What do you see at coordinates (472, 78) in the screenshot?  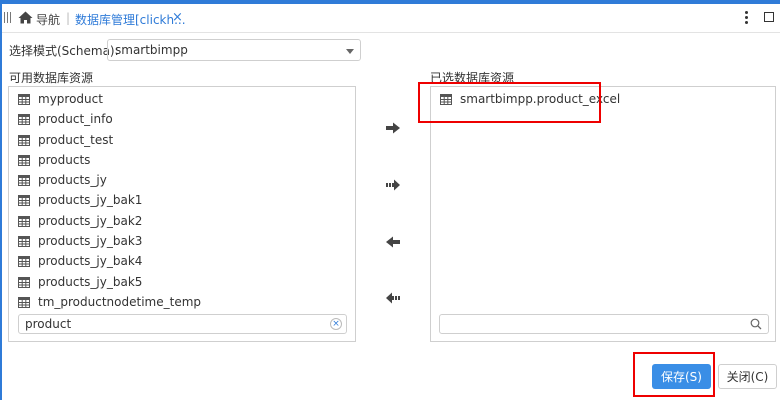 I see `selected-resources-heading: 已选数据库资源` at bounding box center [472, 78].